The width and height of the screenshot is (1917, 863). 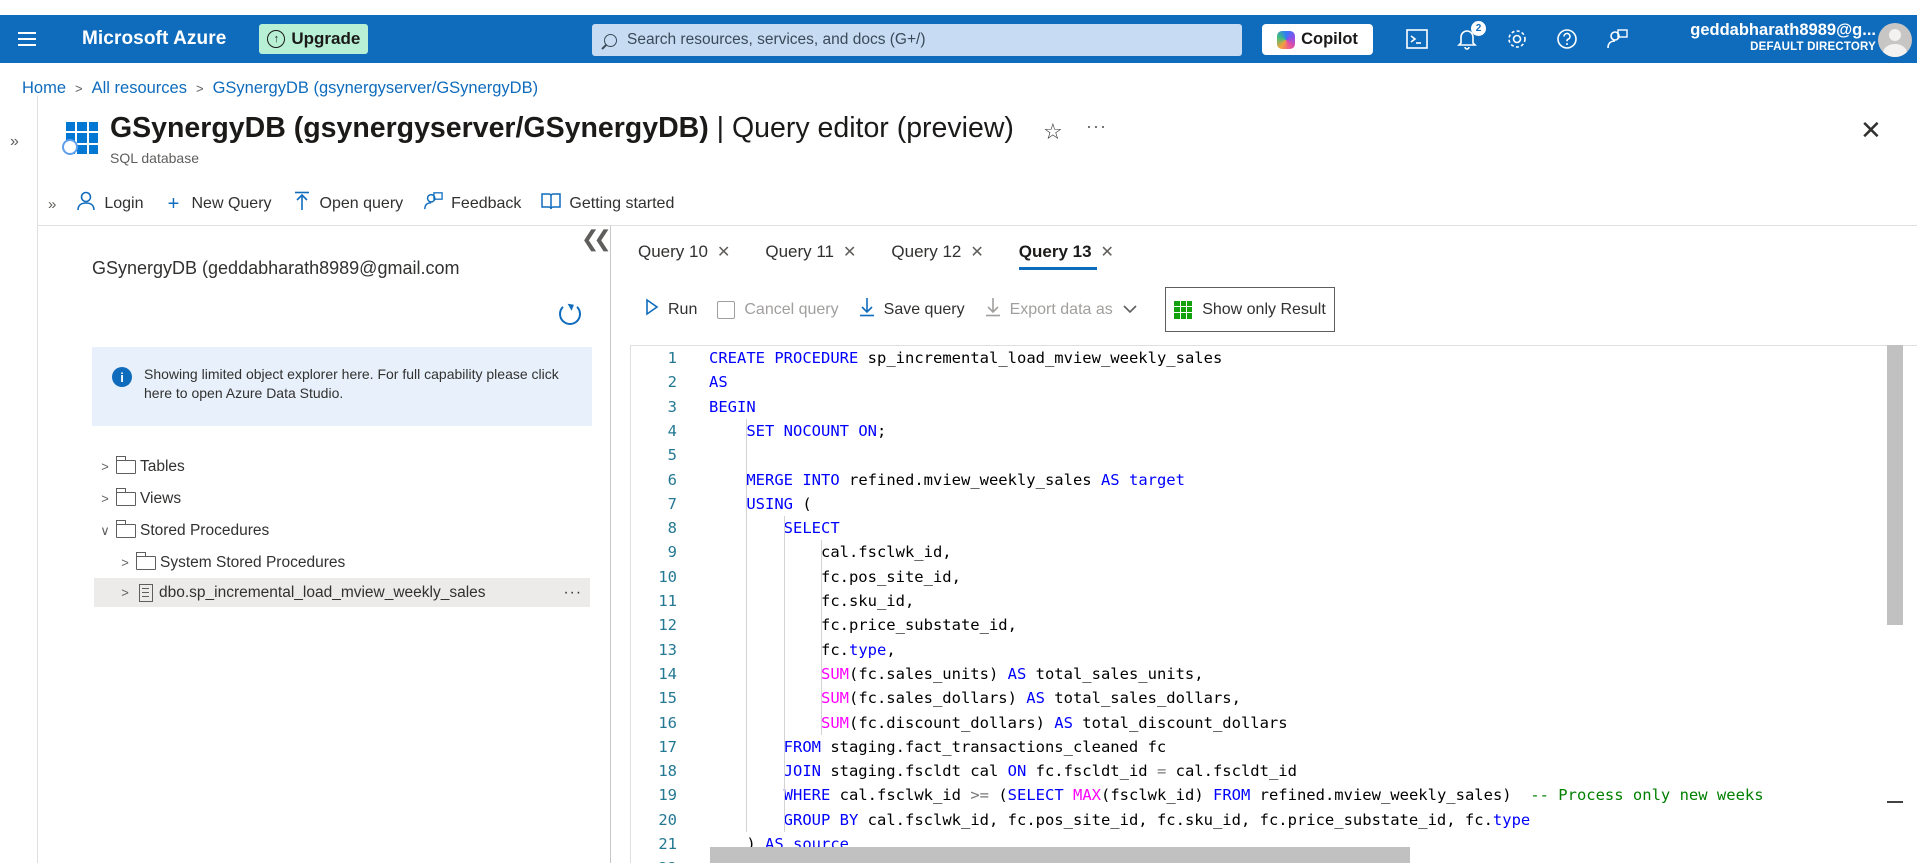 I want to click on expand-sidebar-icon: », so click(x=52, y=204).